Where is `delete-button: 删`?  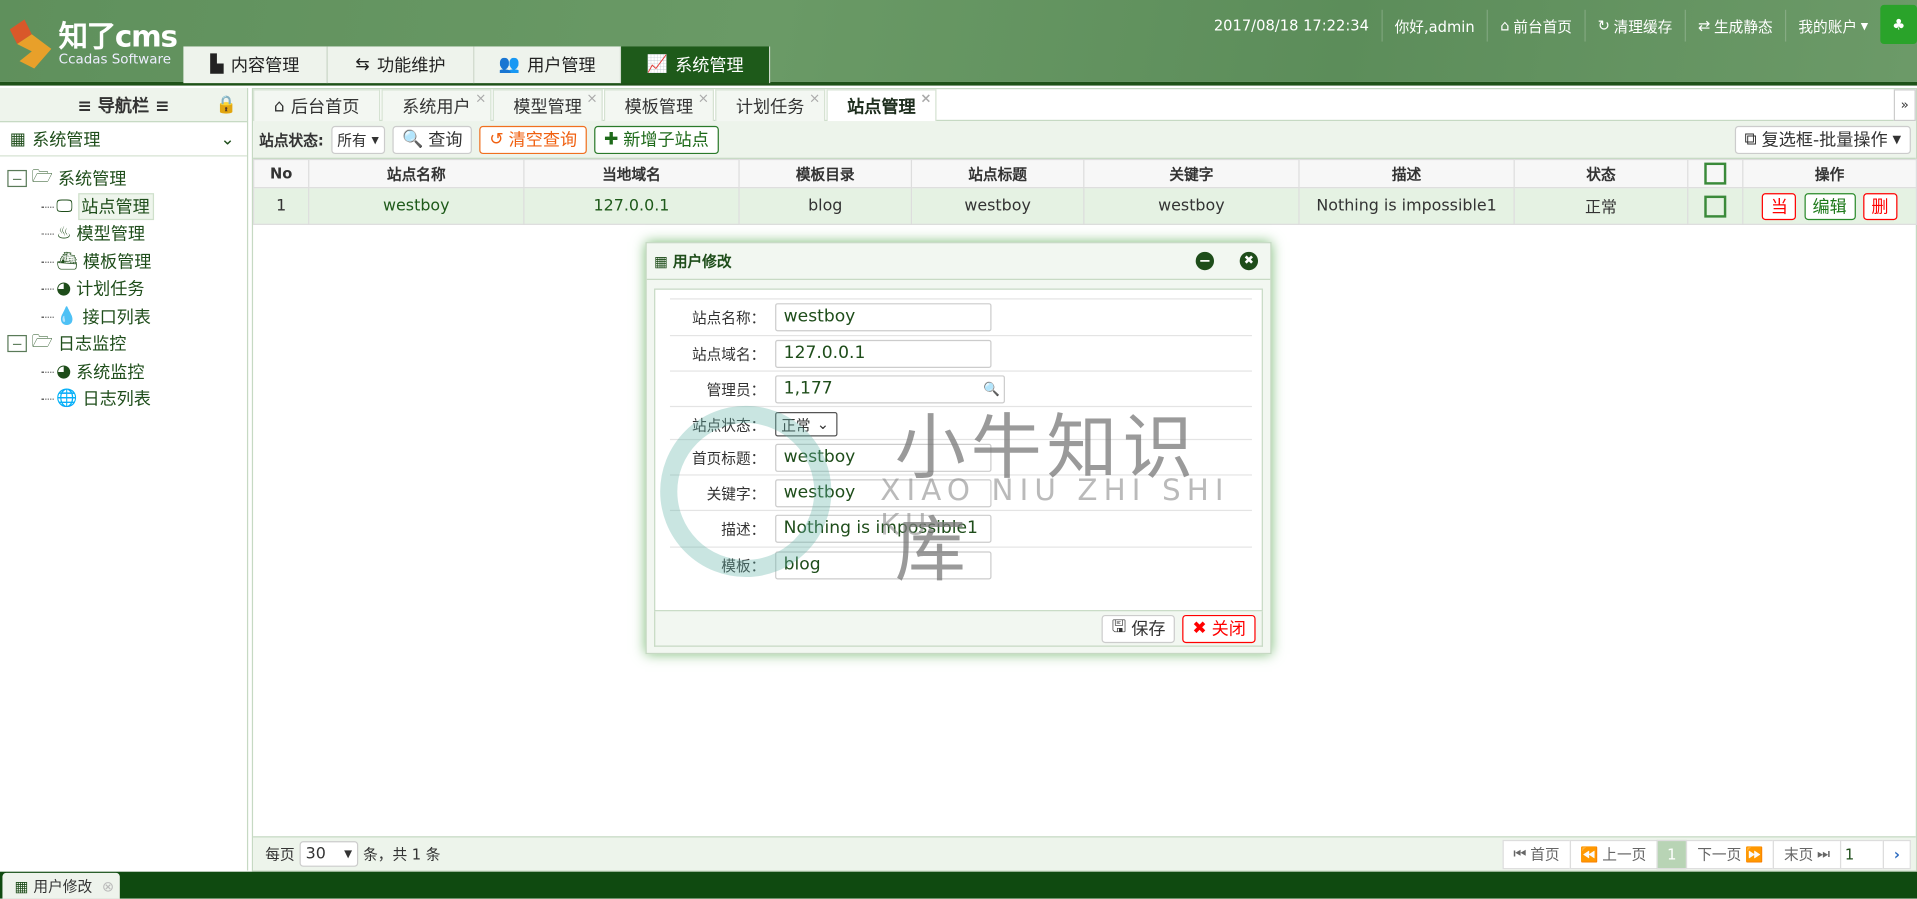
delete-button: 删 is located at coordinates (1880, 206).